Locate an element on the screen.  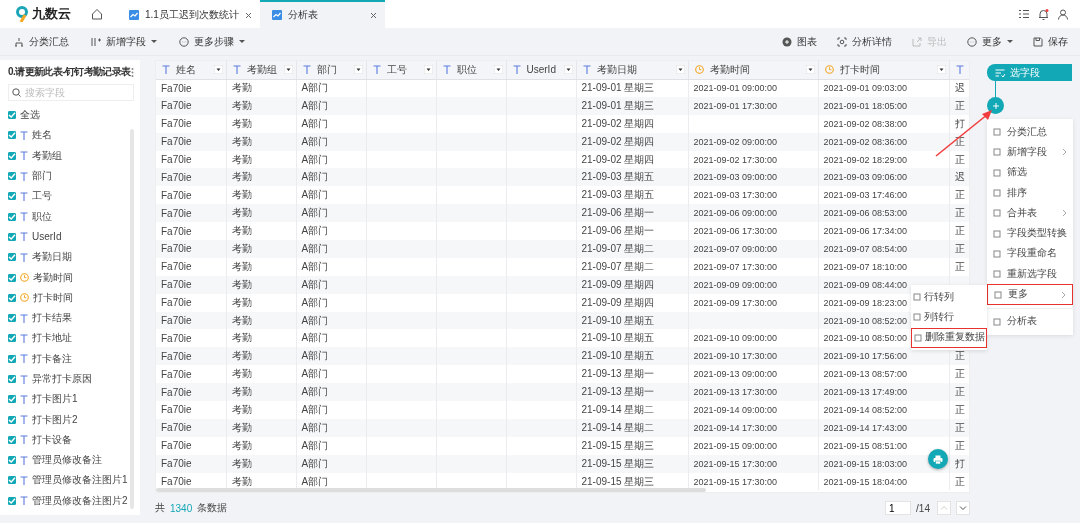
table-cell: 21-09-02 星期四 is located at coordinates (618, 123).